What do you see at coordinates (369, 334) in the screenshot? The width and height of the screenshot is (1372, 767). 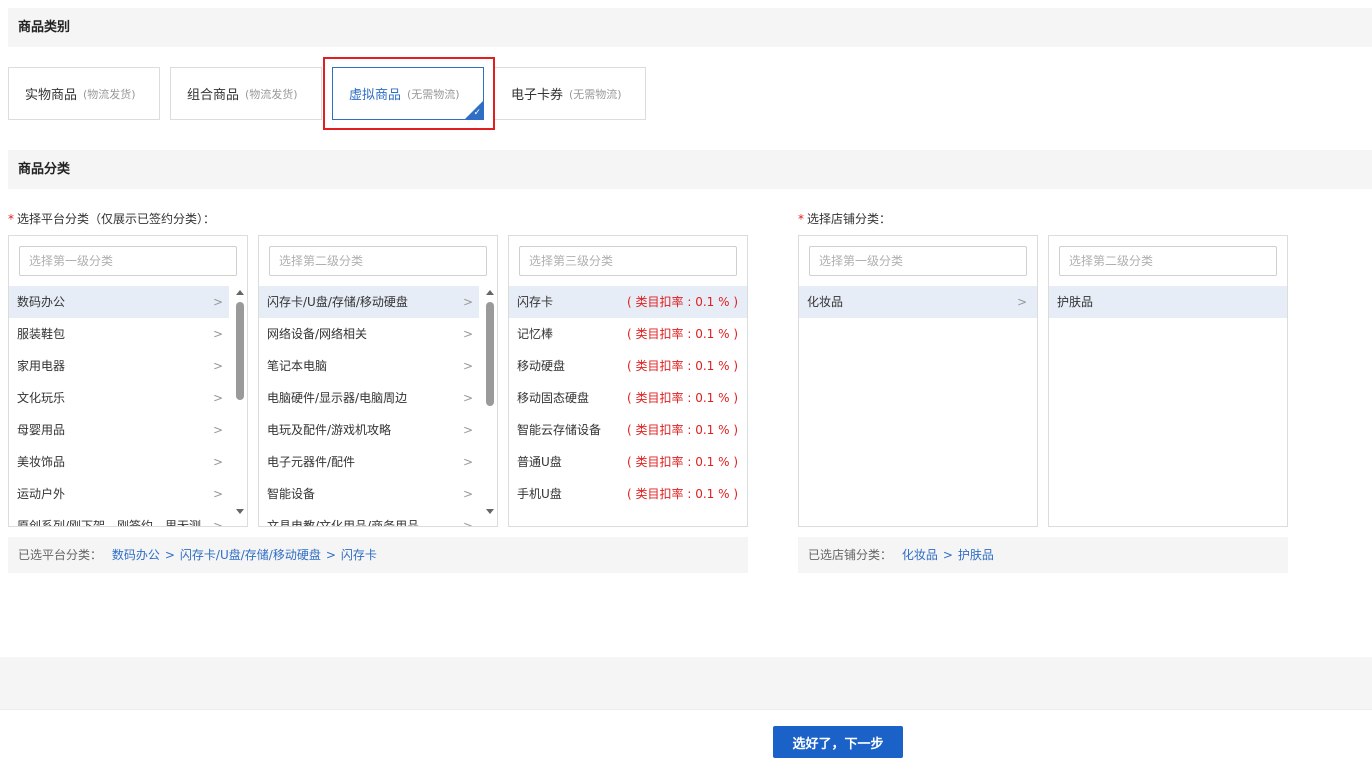 I see `list-item: 网络设备/网络相关 >` at bounding box center [369, 334].